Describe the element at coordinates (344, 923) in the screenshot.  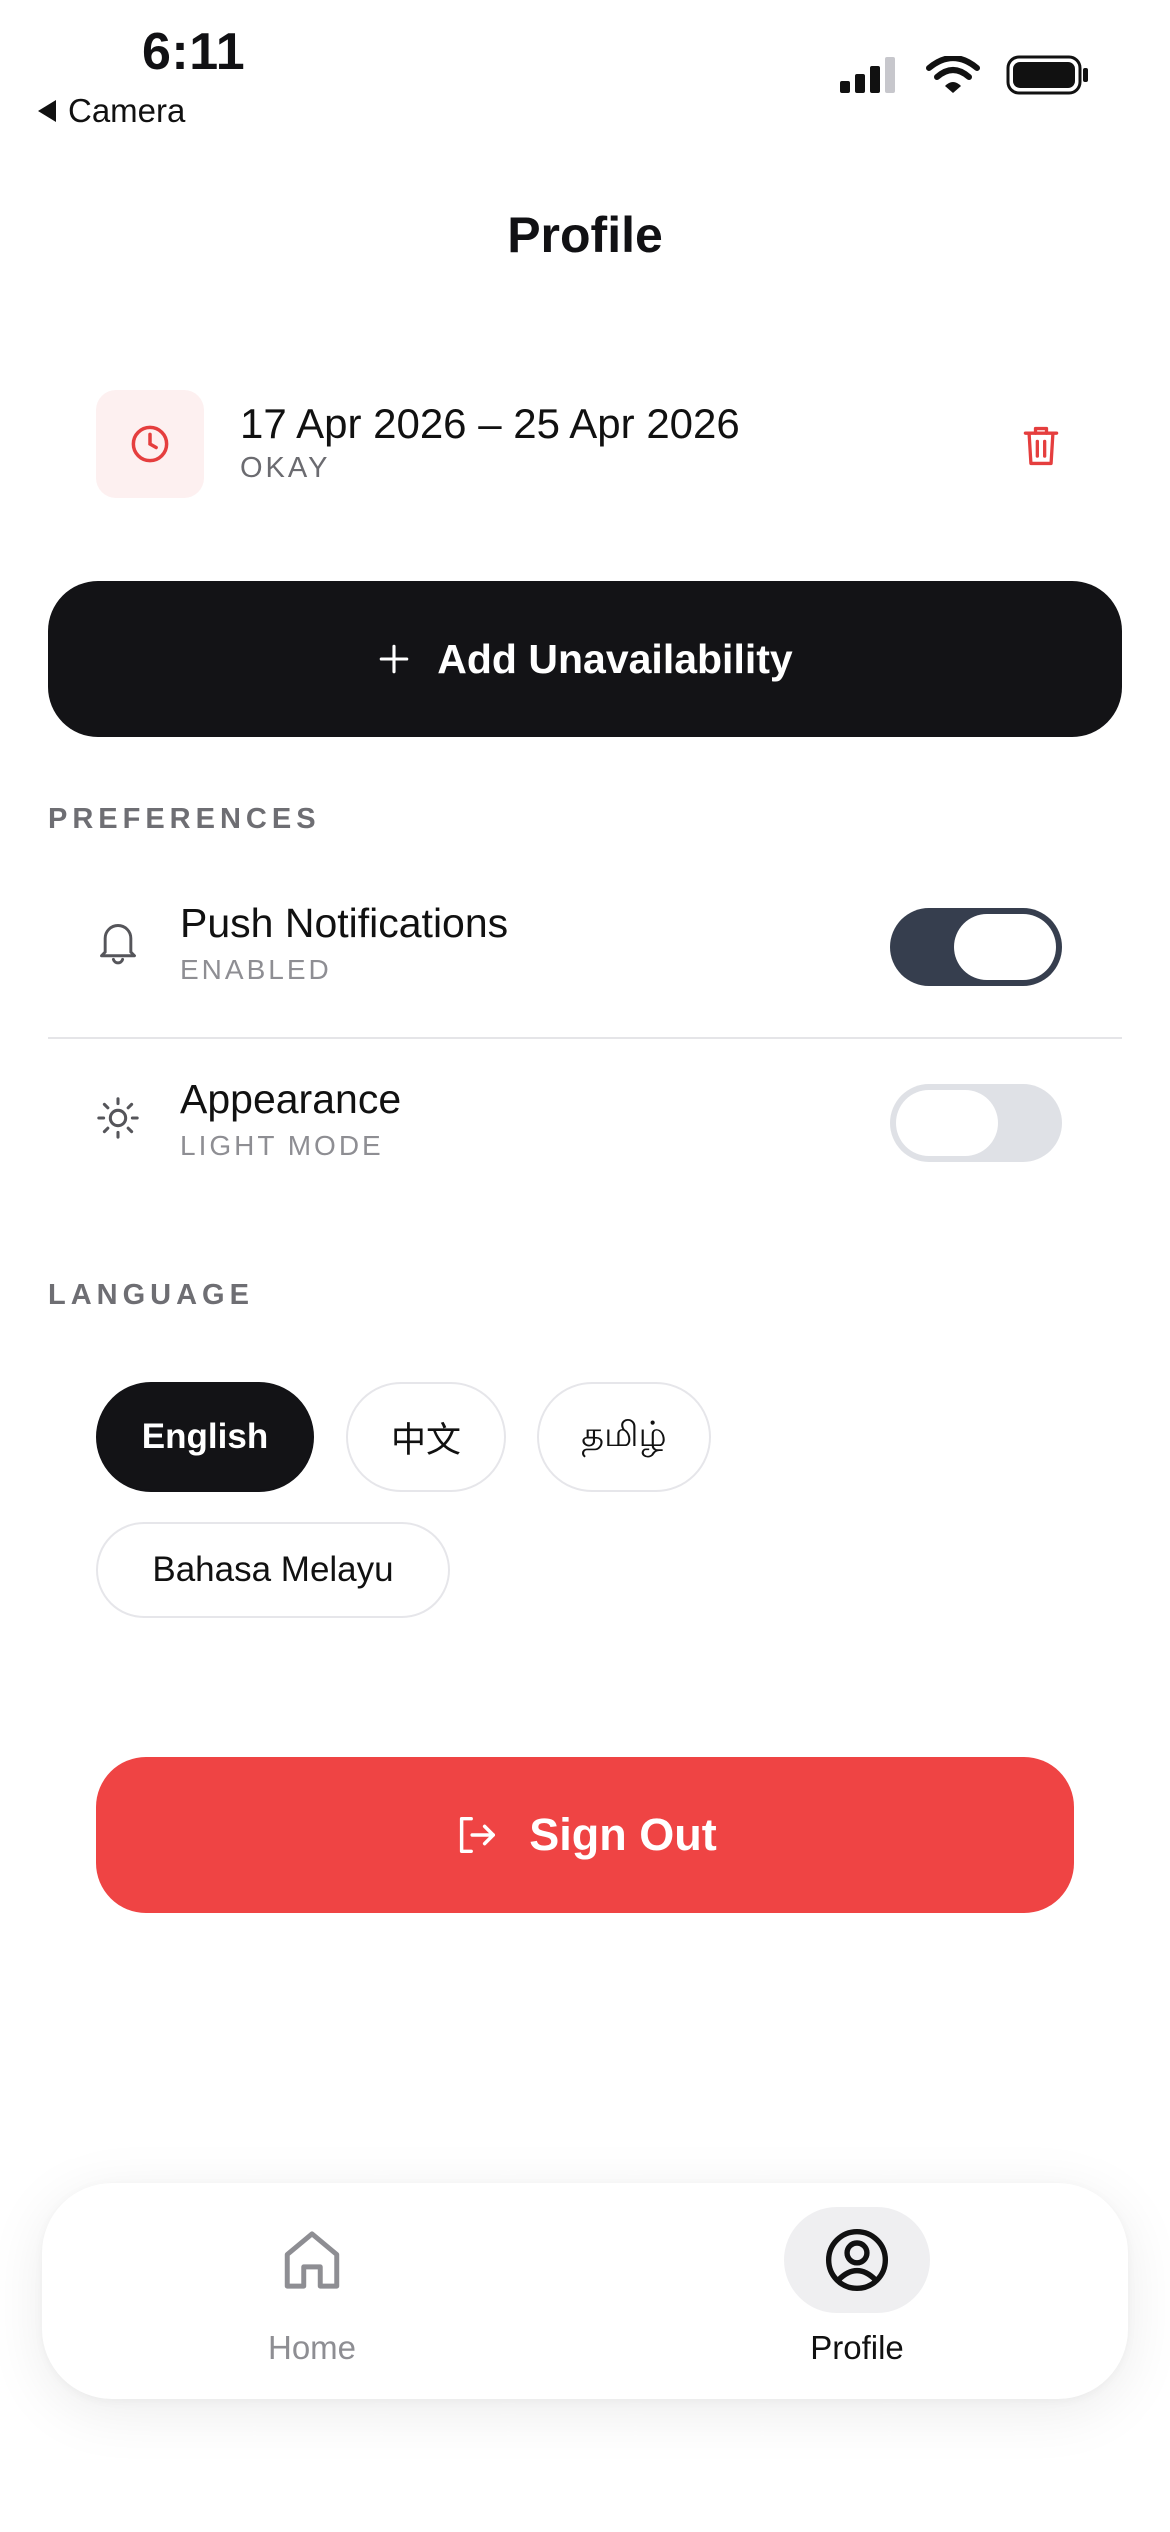
I see `push-notifications-title: Push Notifications` at that location.